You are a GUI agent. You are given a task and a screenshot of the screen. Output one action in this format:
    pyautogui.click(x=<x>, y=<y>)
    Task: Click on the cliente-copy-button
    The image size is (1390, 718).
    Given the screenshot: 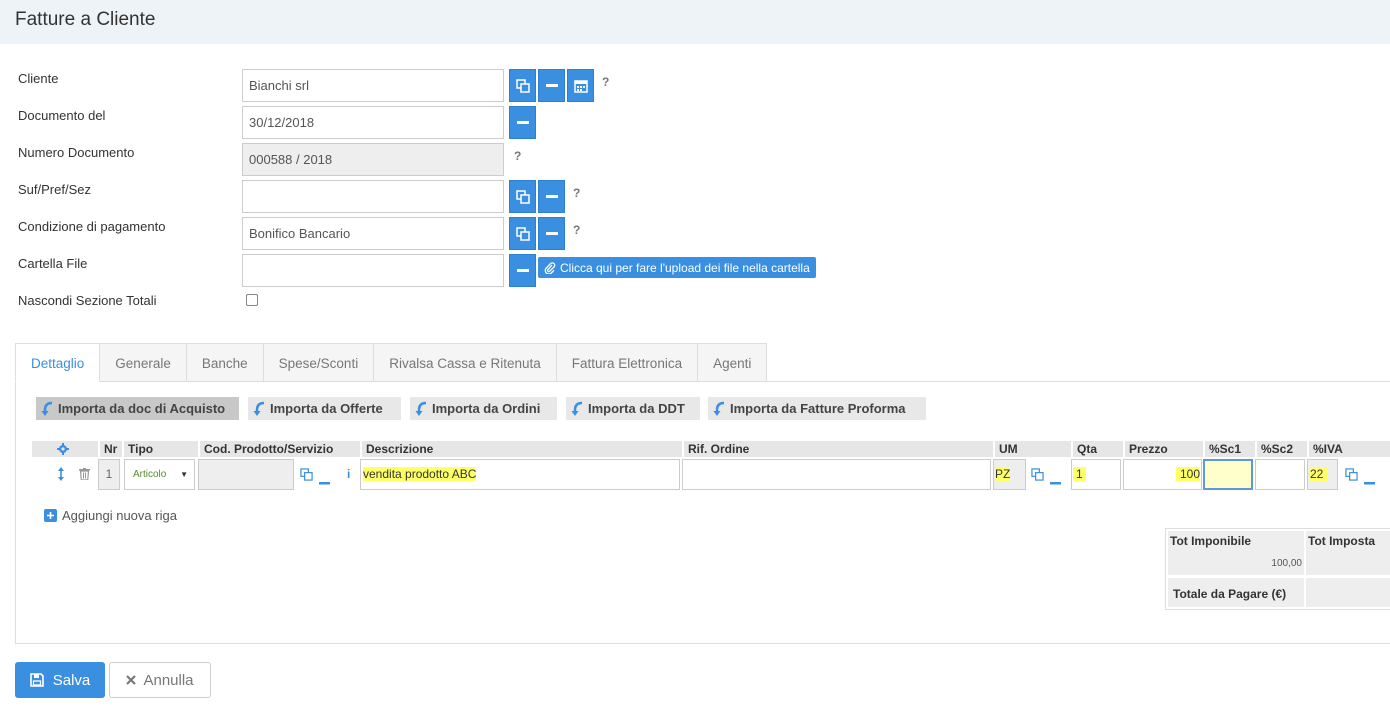 What is the action you would take?
    pyautogui.click(x=522, y=85)
    